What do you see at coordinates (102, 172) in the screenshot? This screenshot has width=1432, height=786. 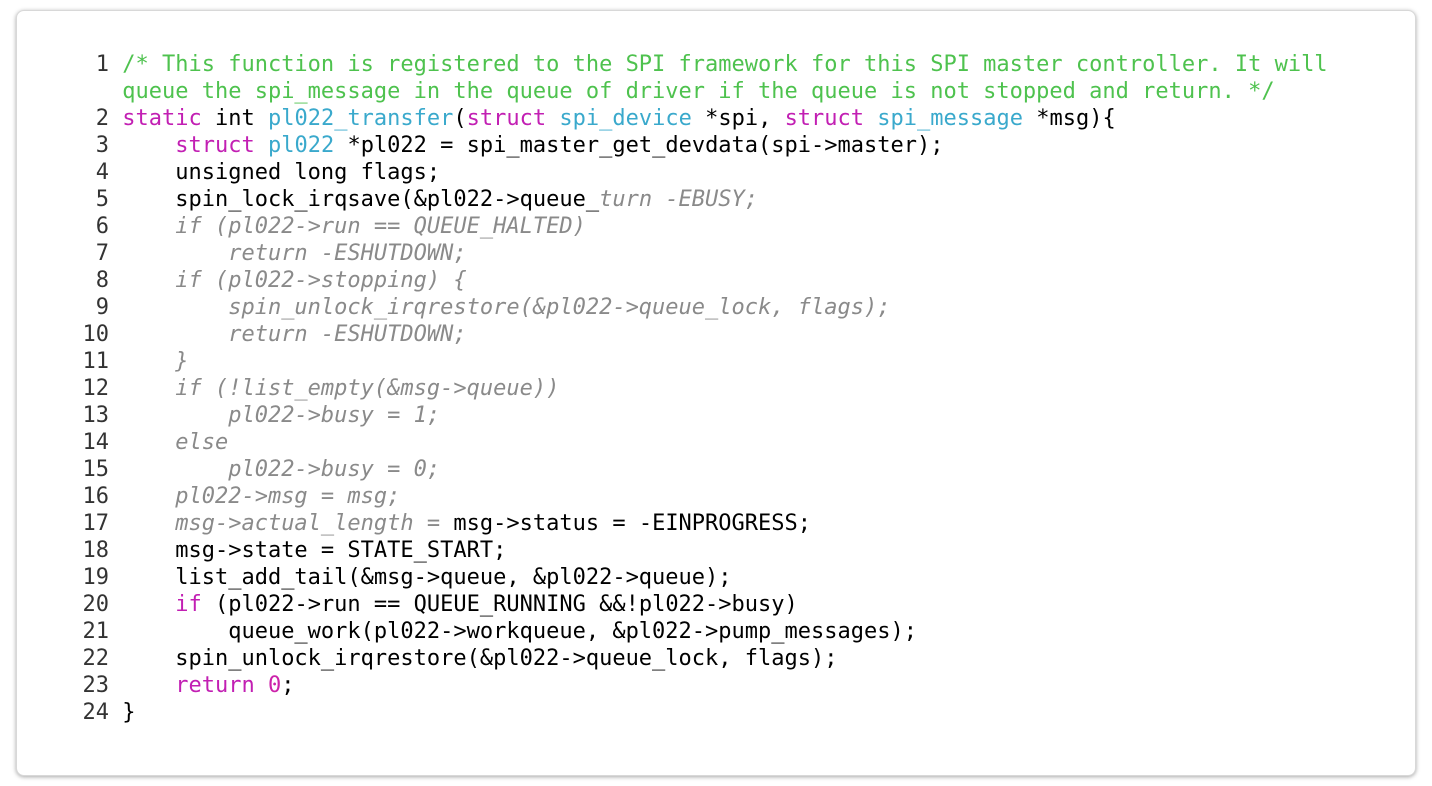 I see `line-number: 4` at bounding box center [102, 172].